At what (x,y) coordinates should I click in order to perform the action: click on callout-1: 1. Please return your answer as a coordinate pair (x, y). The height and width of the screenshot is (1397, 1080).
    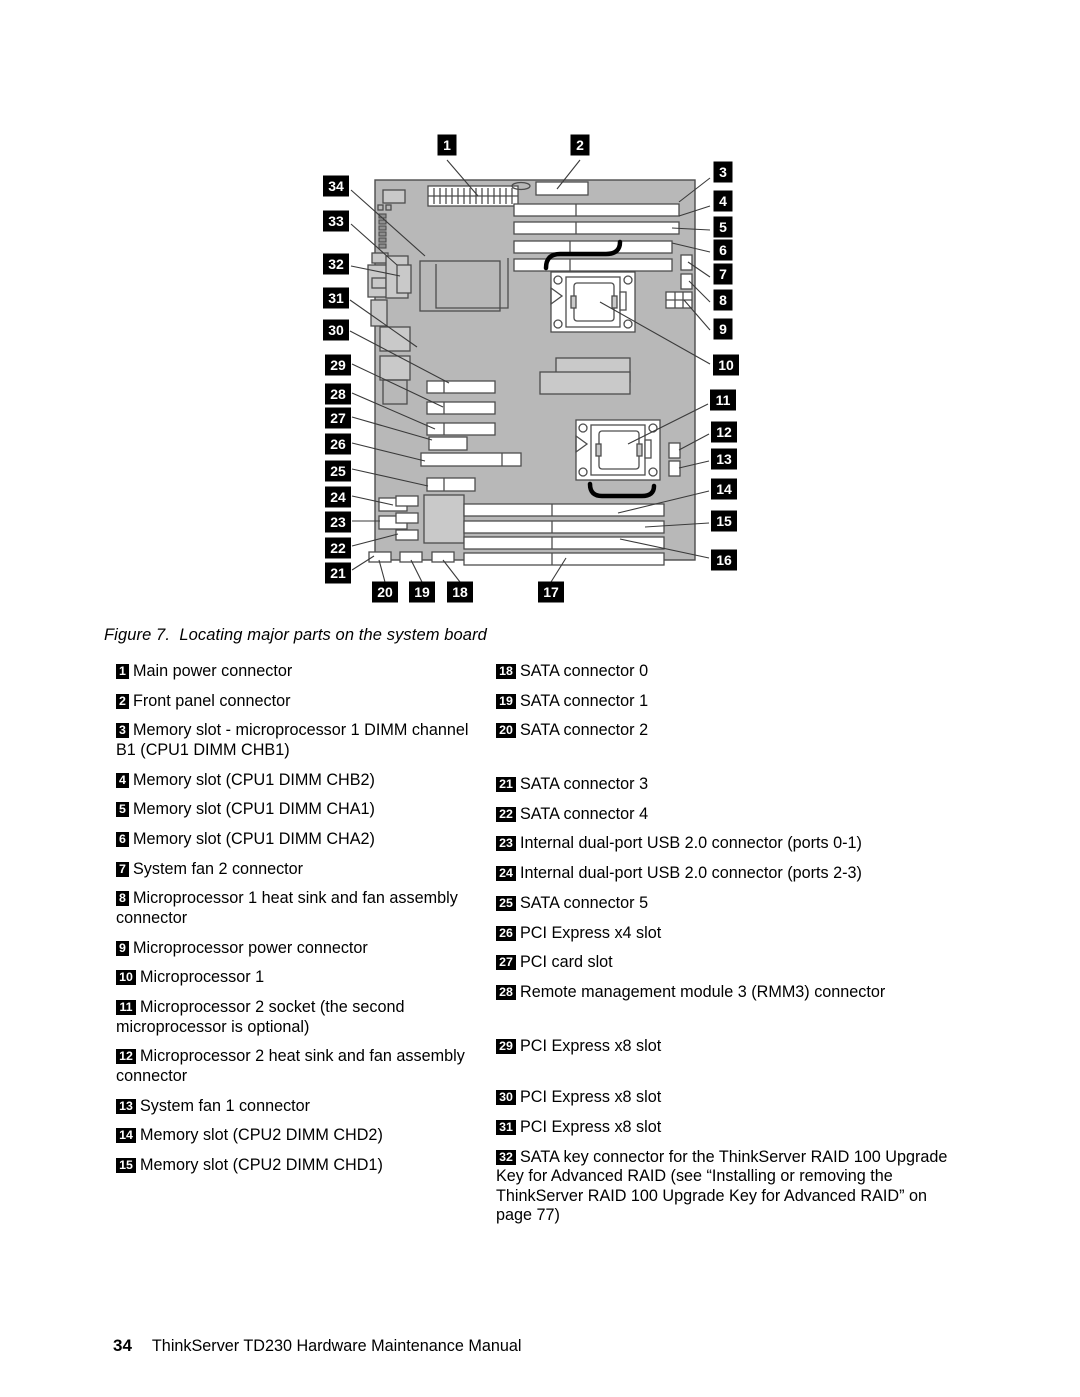
    Looking at the image, I should click on (447, 145).